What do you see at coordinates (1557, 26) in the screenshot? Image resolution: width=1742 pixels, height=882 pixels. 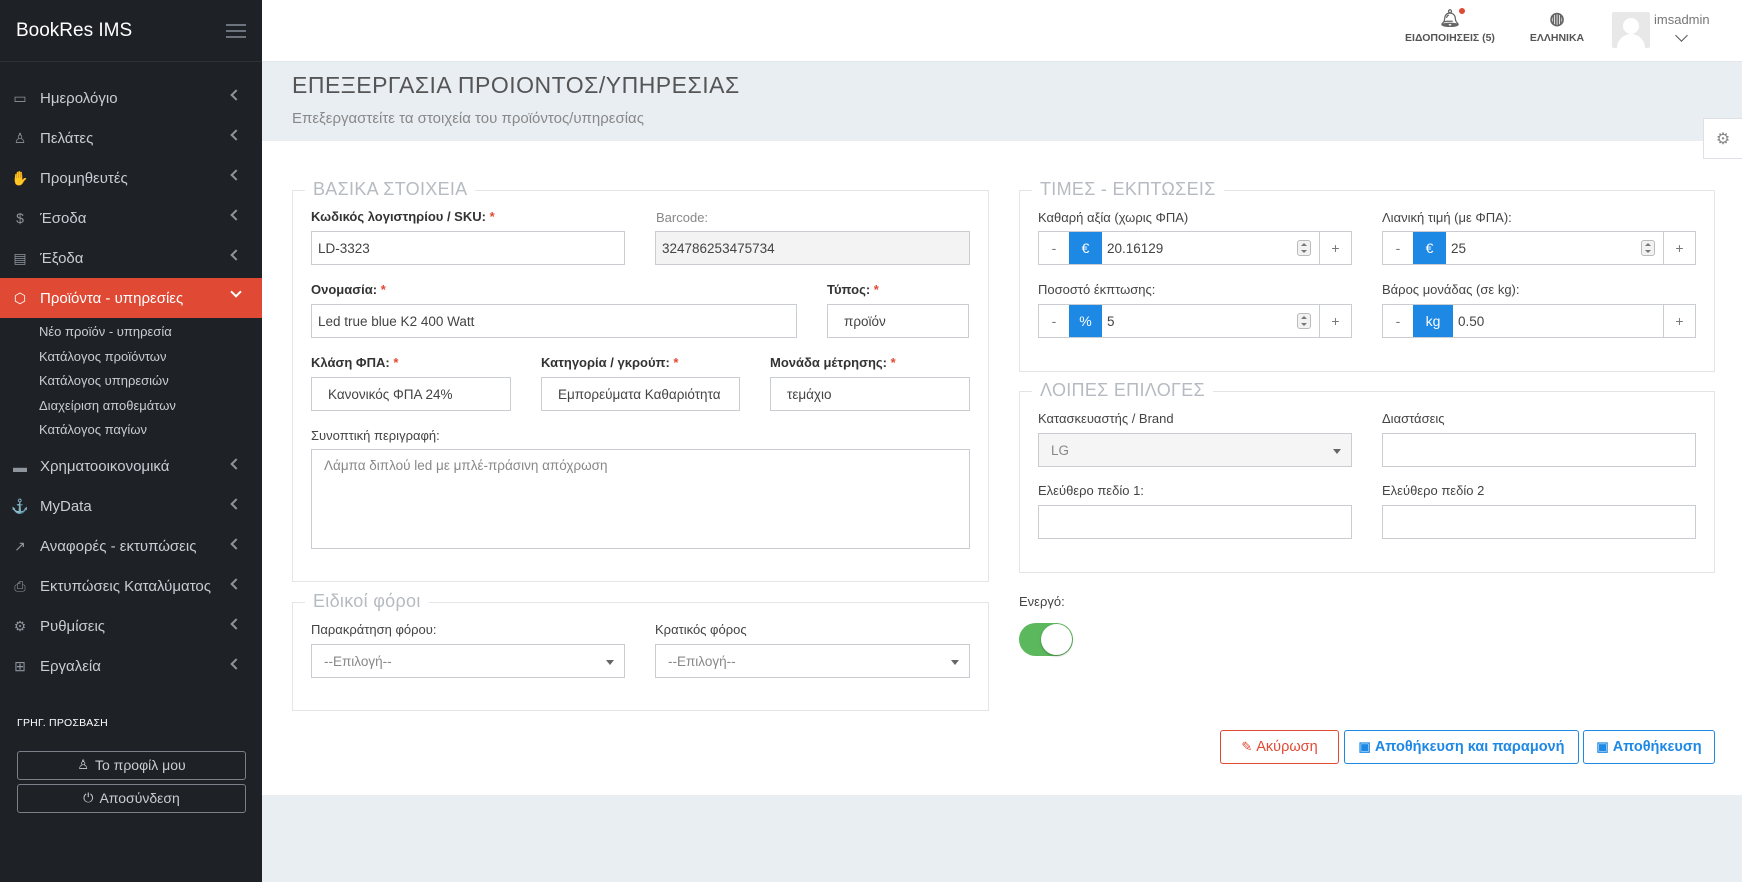 I see `language-button: ◍ ΕΛΛΗΝΙΚΑ` at bounding box center [1557, 26].